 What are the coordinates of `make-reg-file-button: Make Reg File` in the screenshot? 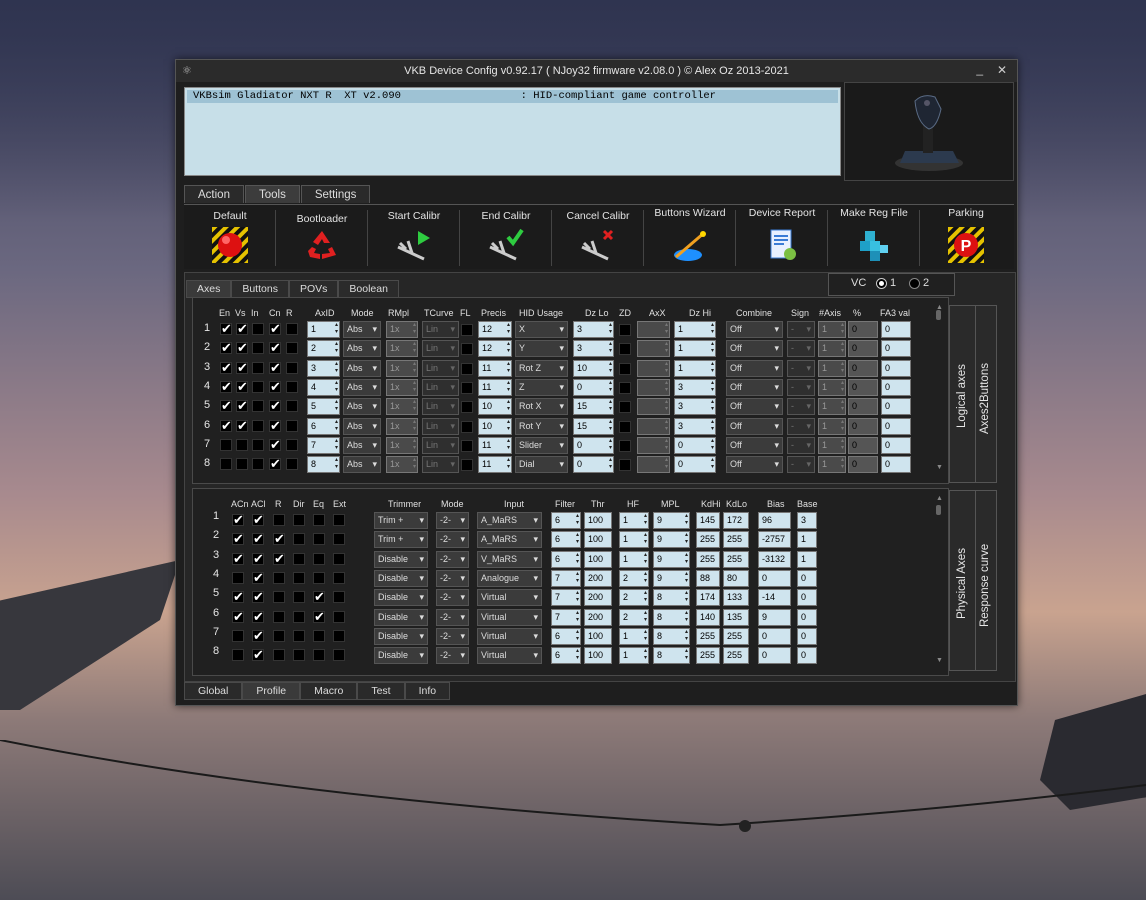 It's located at (874, 237).